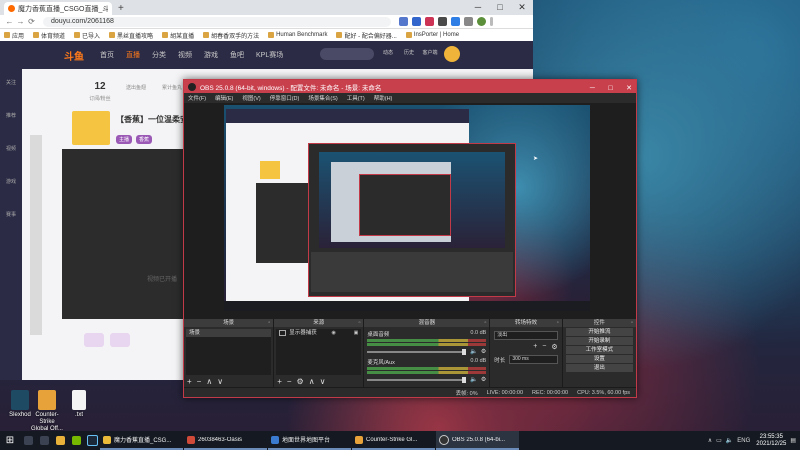 Image resolution: width=800 pixels, height=450 pixels. I want to click on nav-item: 游戏, so click(211, 55).